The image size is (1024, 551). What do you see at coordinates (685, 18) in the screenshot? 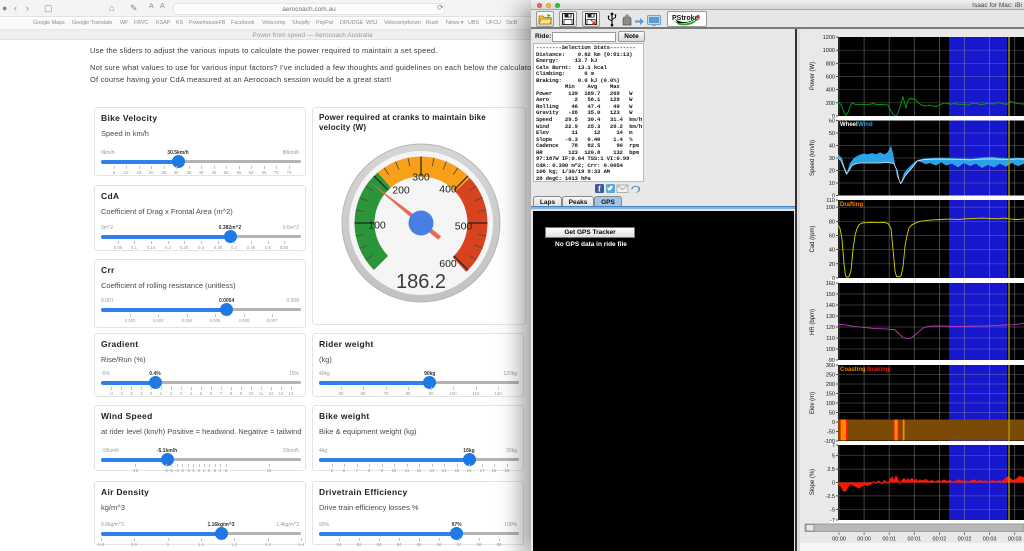
I see `svg-text: PStroke` at bounding box center [685, 18].